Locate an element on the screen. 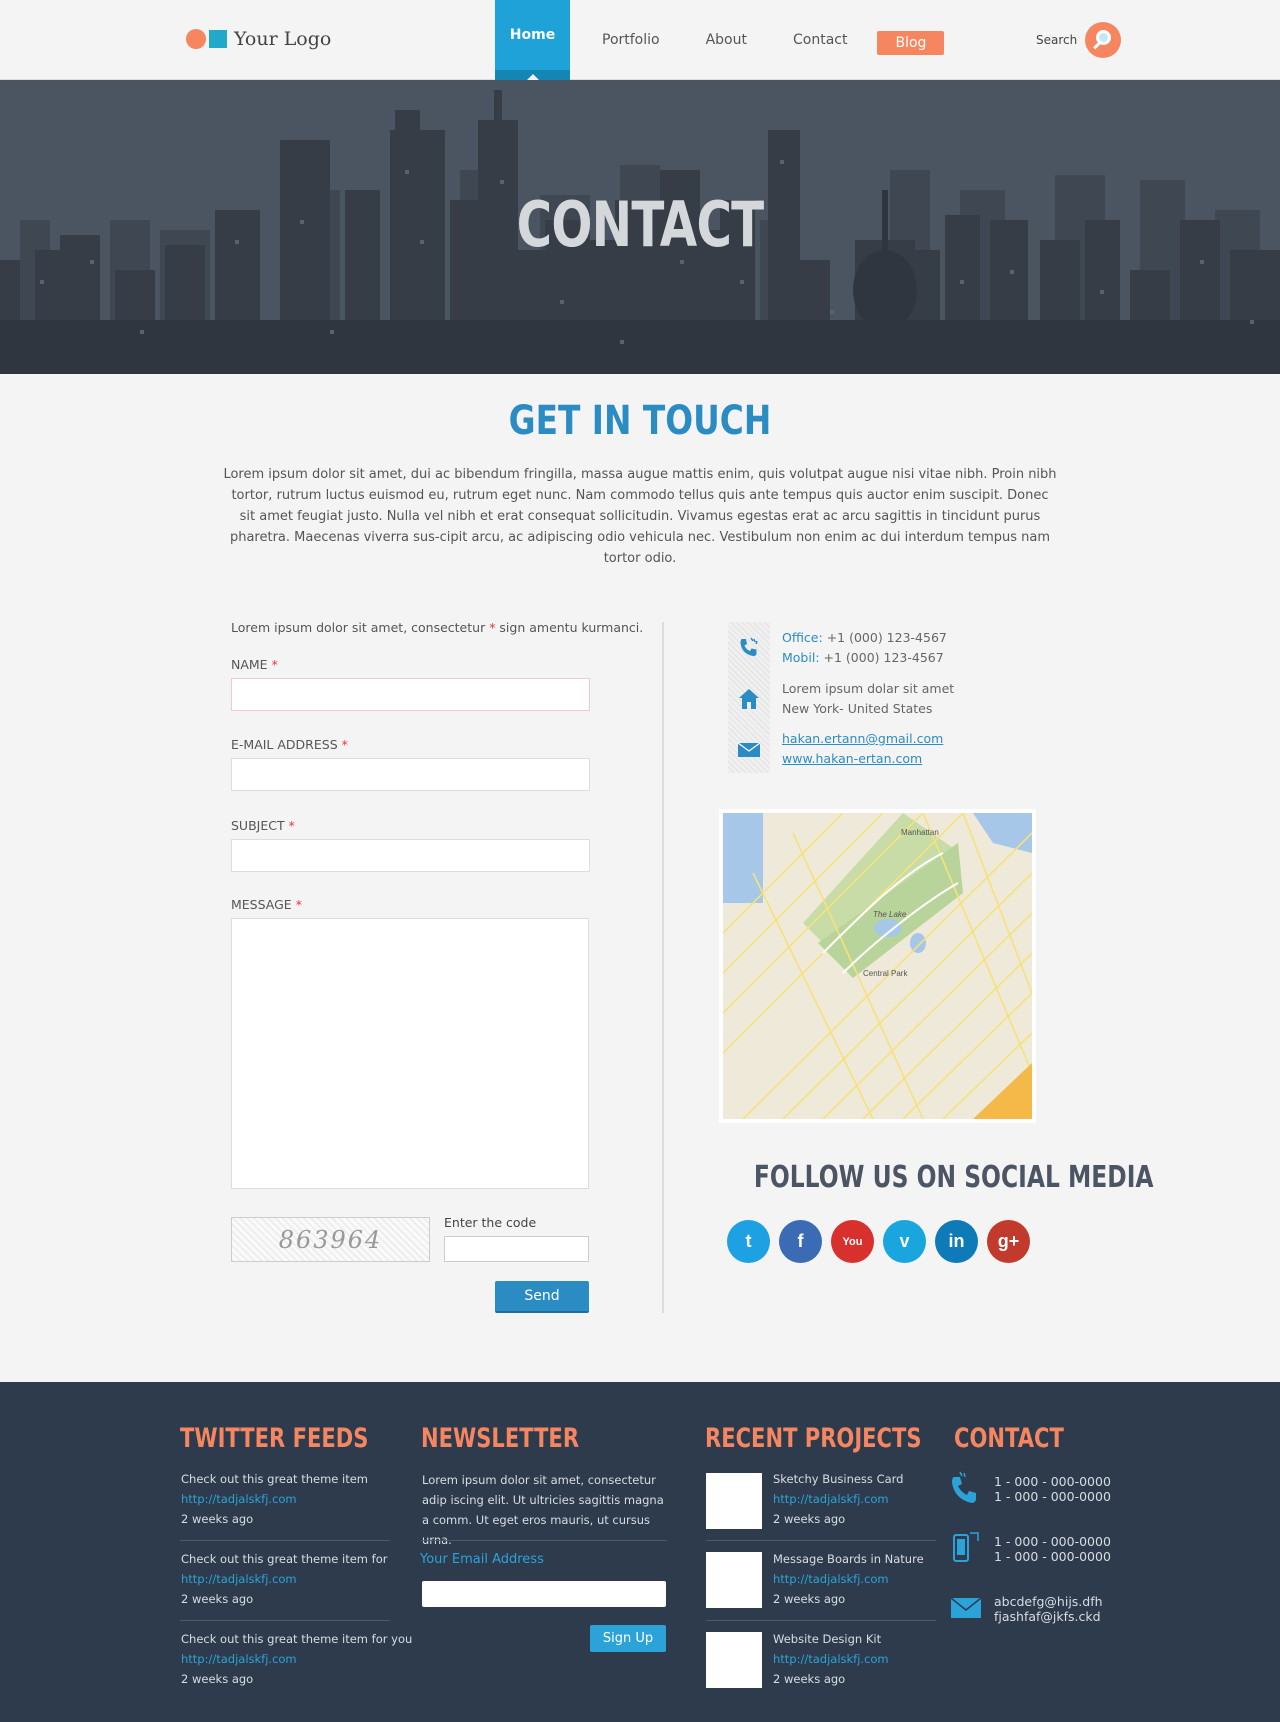  subject-input is located at coordinates (410, 855).